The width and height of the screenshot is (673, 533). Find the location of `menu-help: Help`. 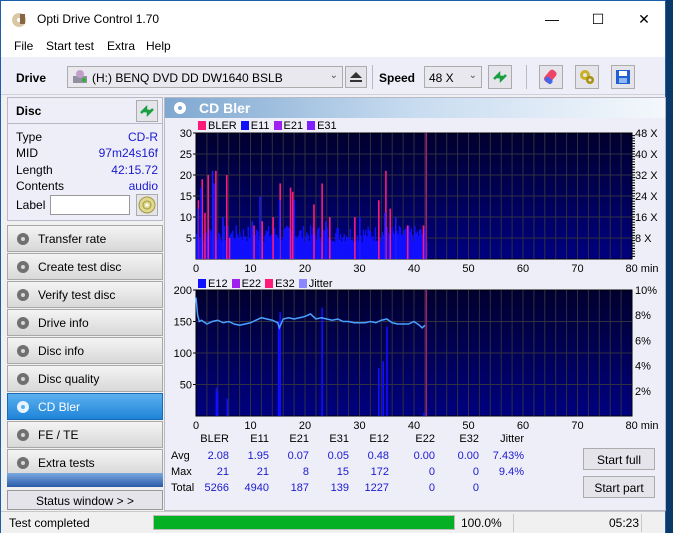

menu-help: Help is located at coordinates (158, 46).